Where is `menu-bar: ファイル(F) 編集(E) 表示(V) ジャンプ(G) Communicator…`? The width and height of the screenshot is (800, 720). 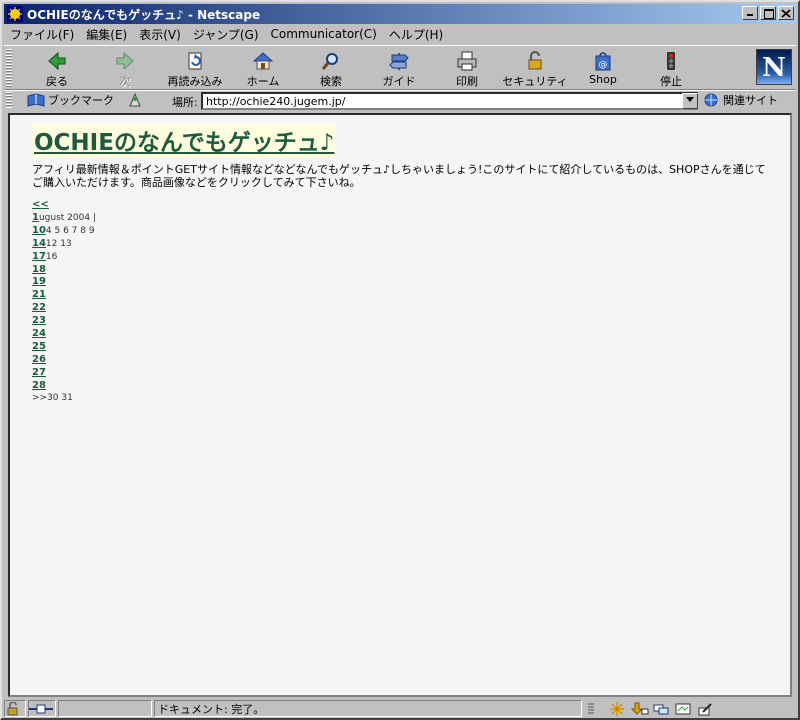 menu-bar: ファイル(F) 編集(E) 表示(V) ジャンプ(G) Communicator… is located at coordinates (400, 34).